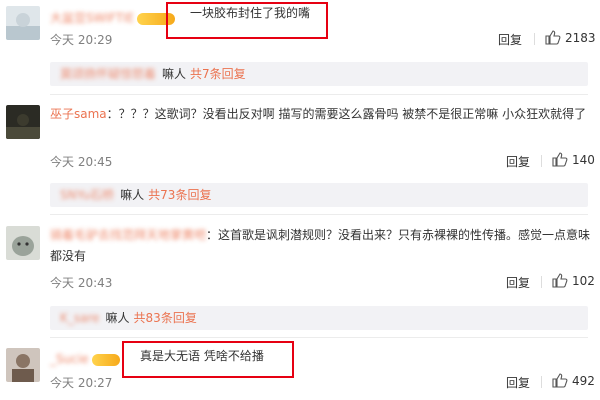 The width and height of the screenshot is (600, 400). Describe the element at coordinates (179, 195) in the screenshot. I see `view-replies-link: 共73条回复` at that location.